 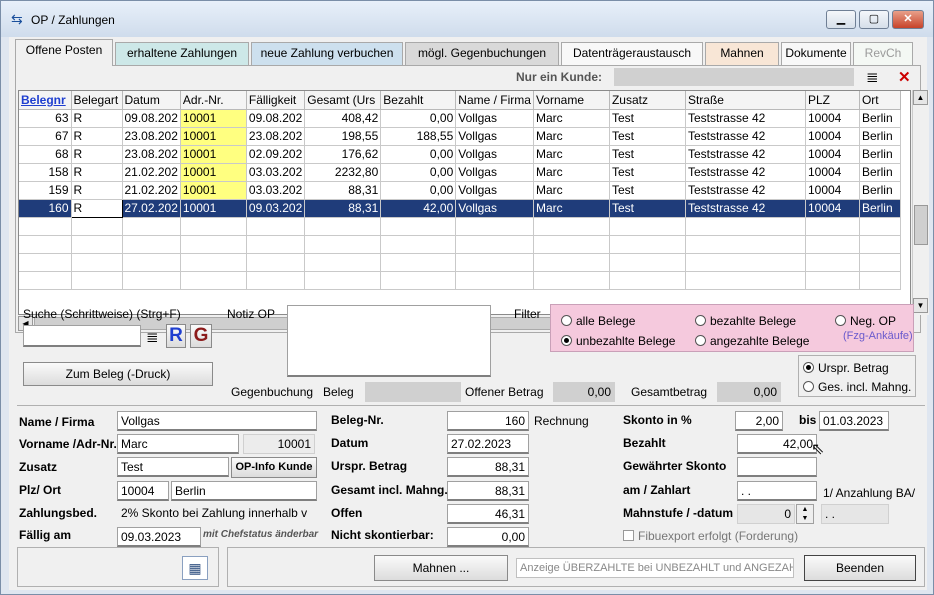 I want to click on name-field: Vollgas, so click(x=217, y=421).